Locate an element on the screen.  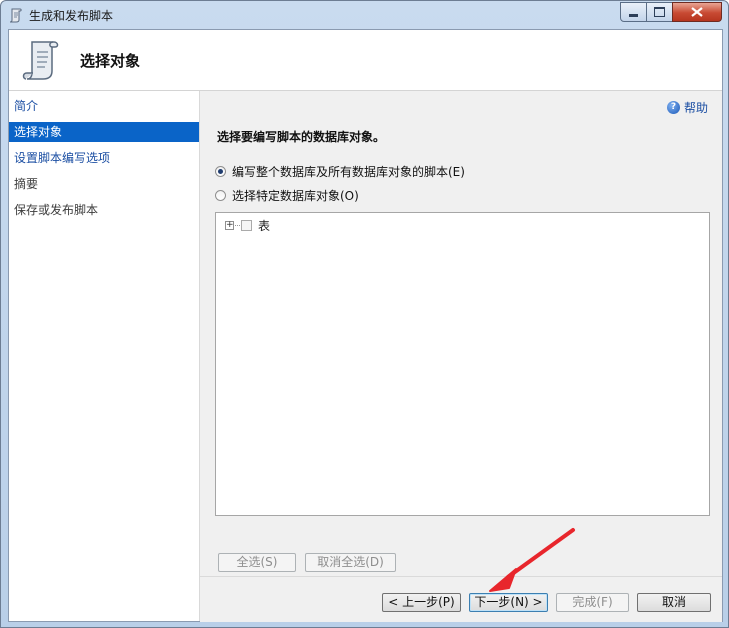
script-icon is located at coordinates (15, 15).